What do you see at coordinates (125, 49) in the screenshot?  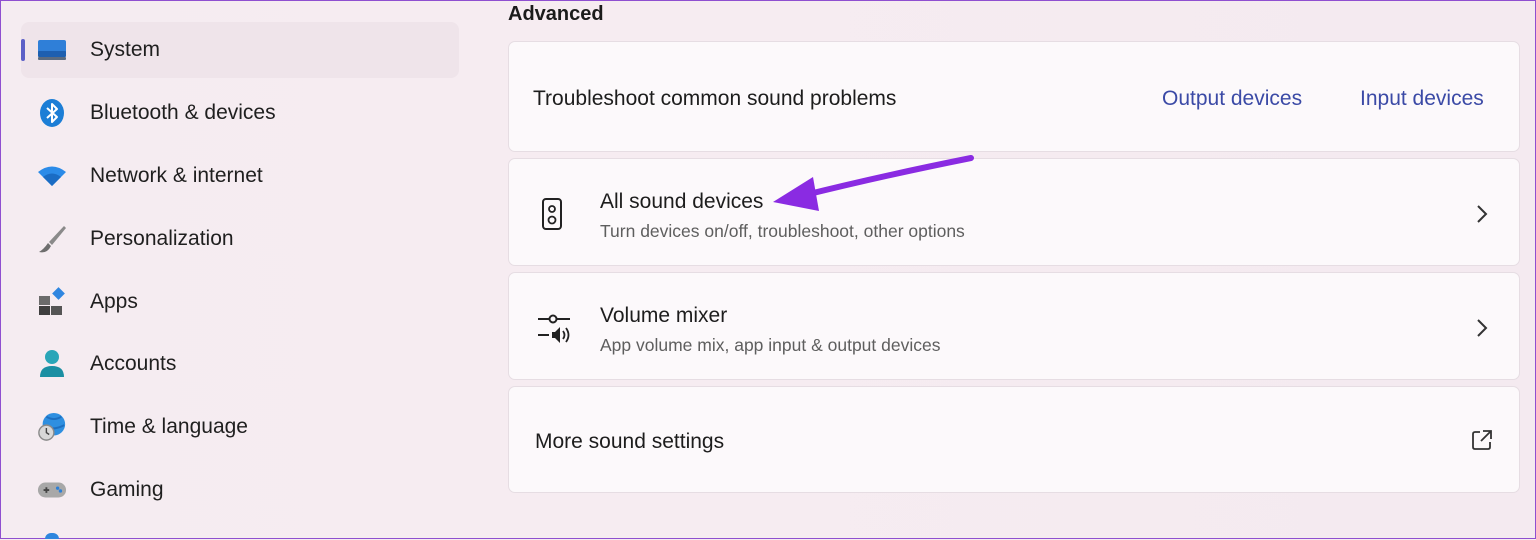 I see `sidebar-item-label: System` at bounding box center [125, 49].